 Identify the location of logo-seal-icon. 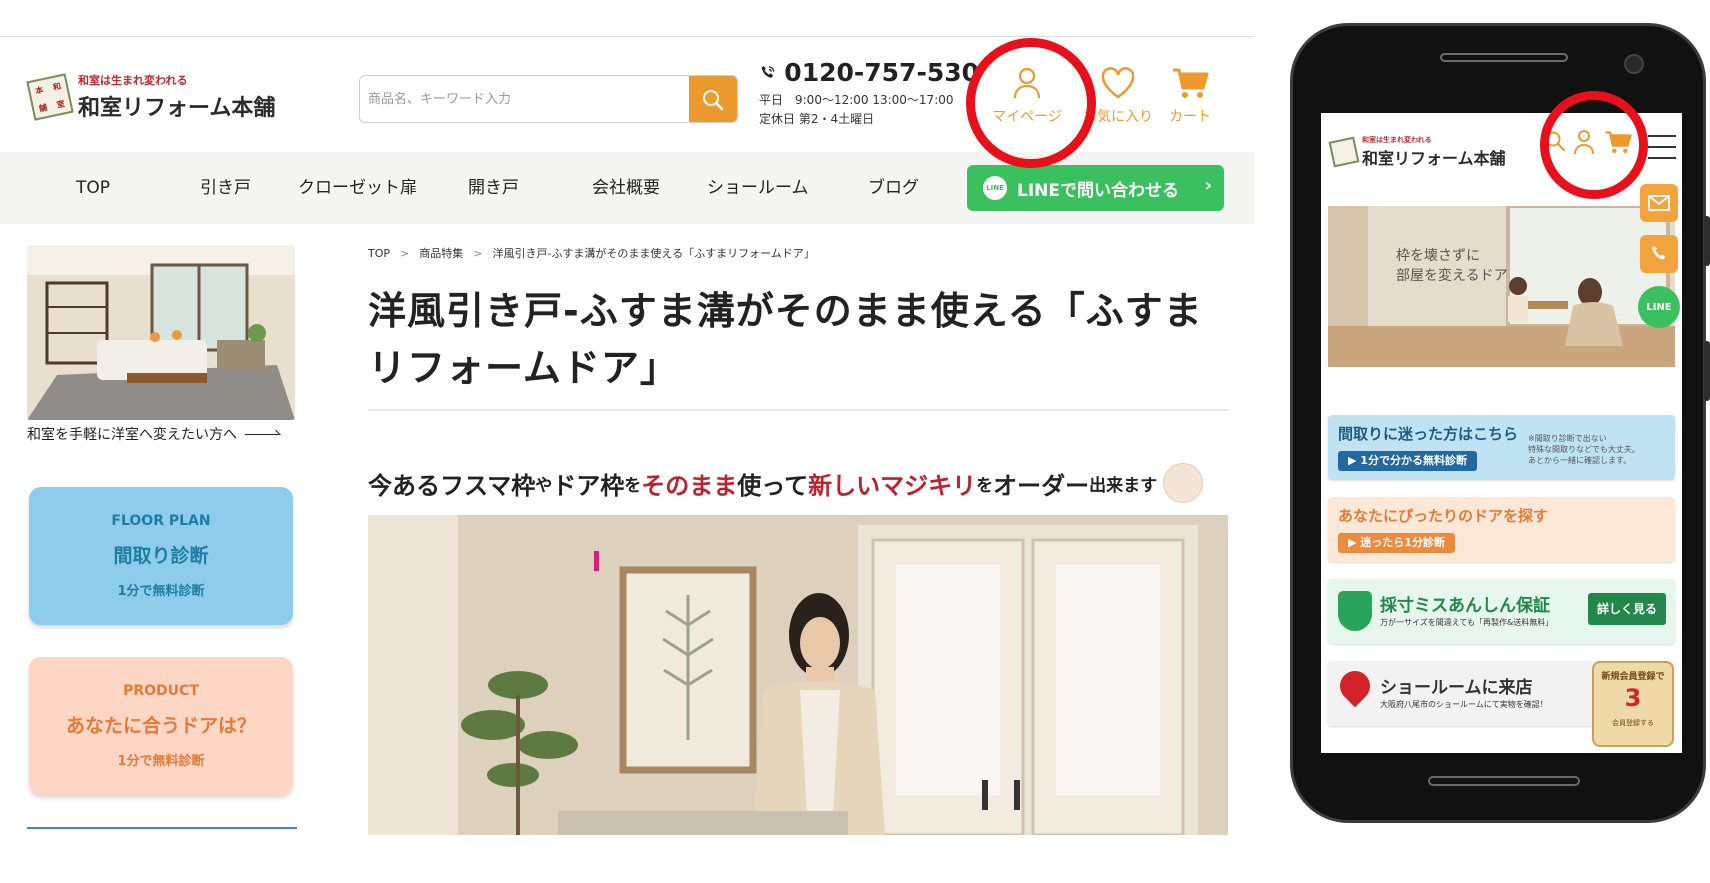
(1344, 152).